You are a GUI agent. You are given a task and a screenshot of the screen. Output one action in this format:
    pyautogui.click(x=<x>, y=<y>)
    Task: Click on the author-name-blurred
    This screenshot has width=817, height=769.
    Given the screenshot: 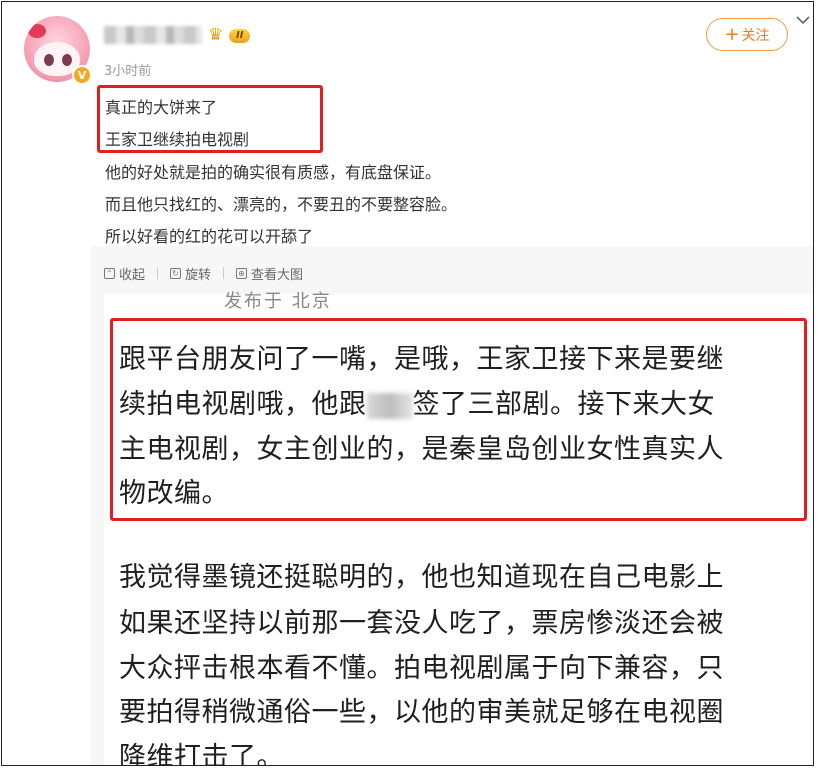 What is the action you would take?
    pyautogui.click(x=153, y=35)
    